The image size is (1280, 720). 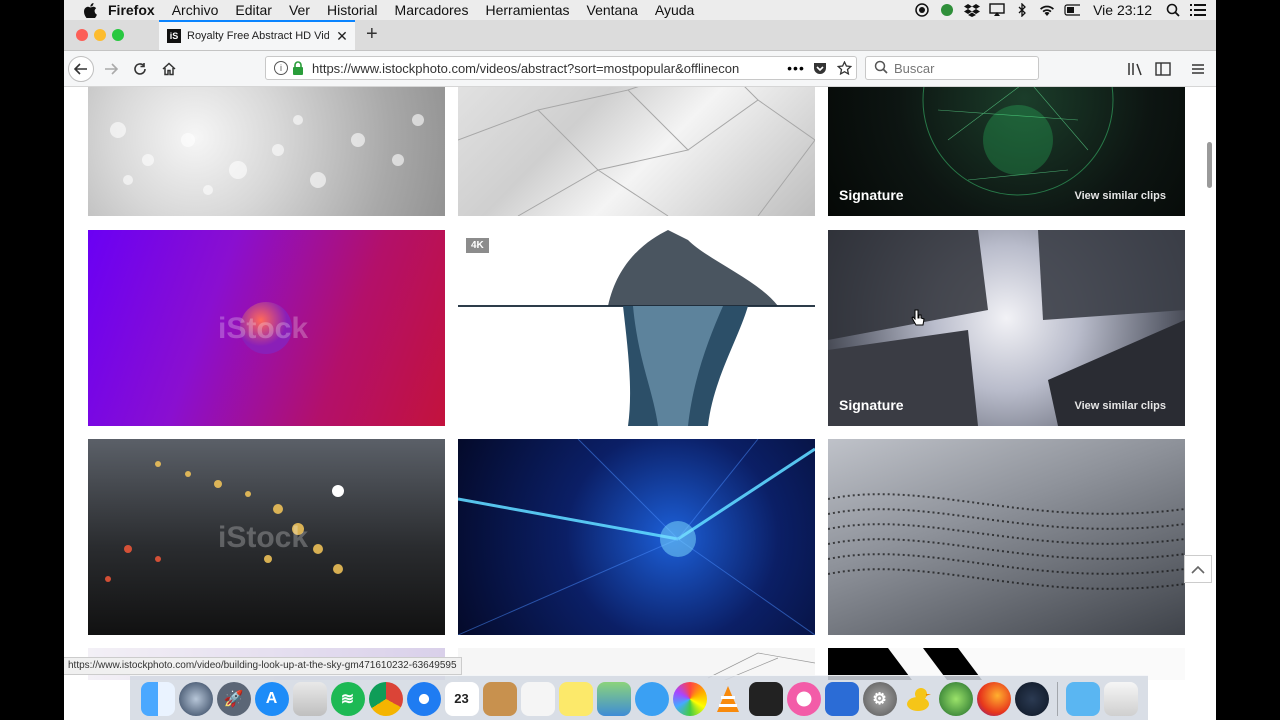 What do you see at coordinates (1198, 569) in the screenshot?
I see `back-to-top-button` at bounding box center [1198, 569].